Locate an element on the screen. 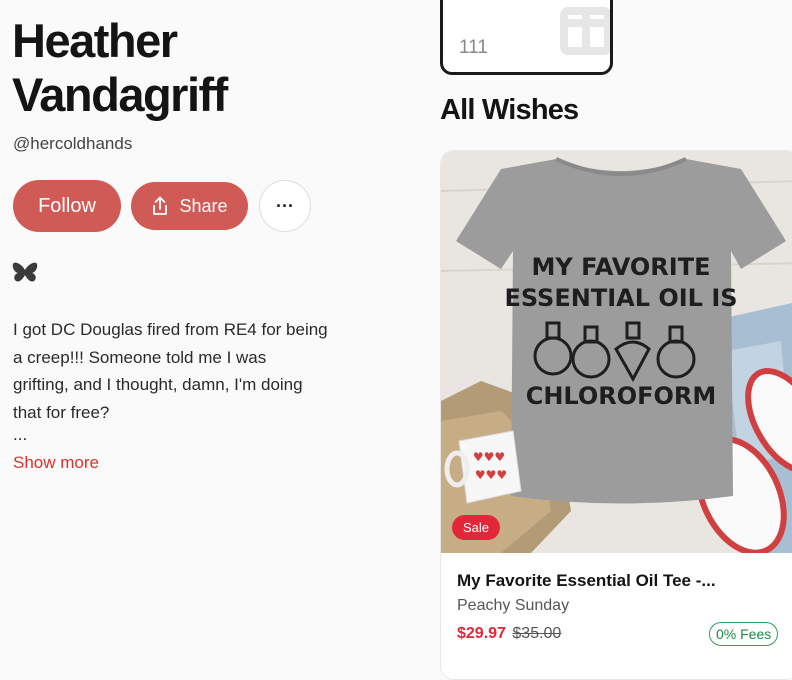 Image resolution: width=792 pixels, height=680 pixels. more-icon: ··· is located at coordinates (285, 205).